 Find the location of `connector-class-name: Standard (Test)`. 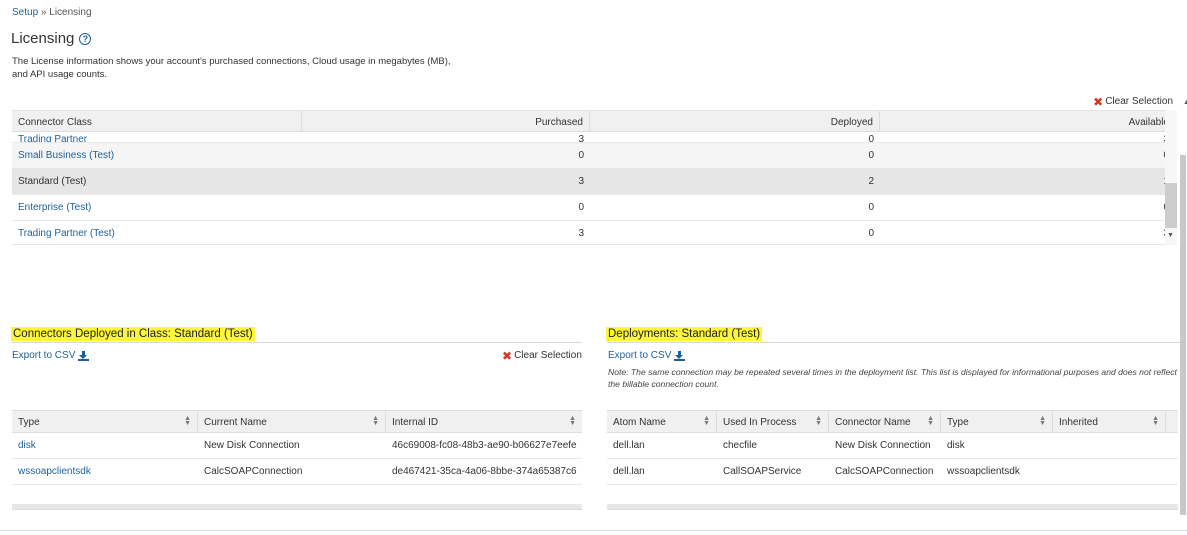

connector-class-name: Standard (Test) is located at coordinates (157, 181).